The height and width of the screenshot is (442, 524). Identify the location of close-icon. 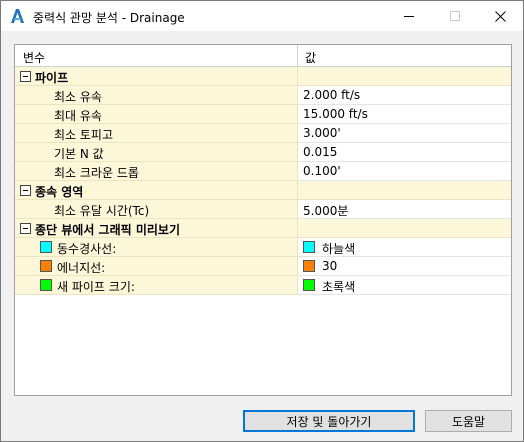
(500, 16).